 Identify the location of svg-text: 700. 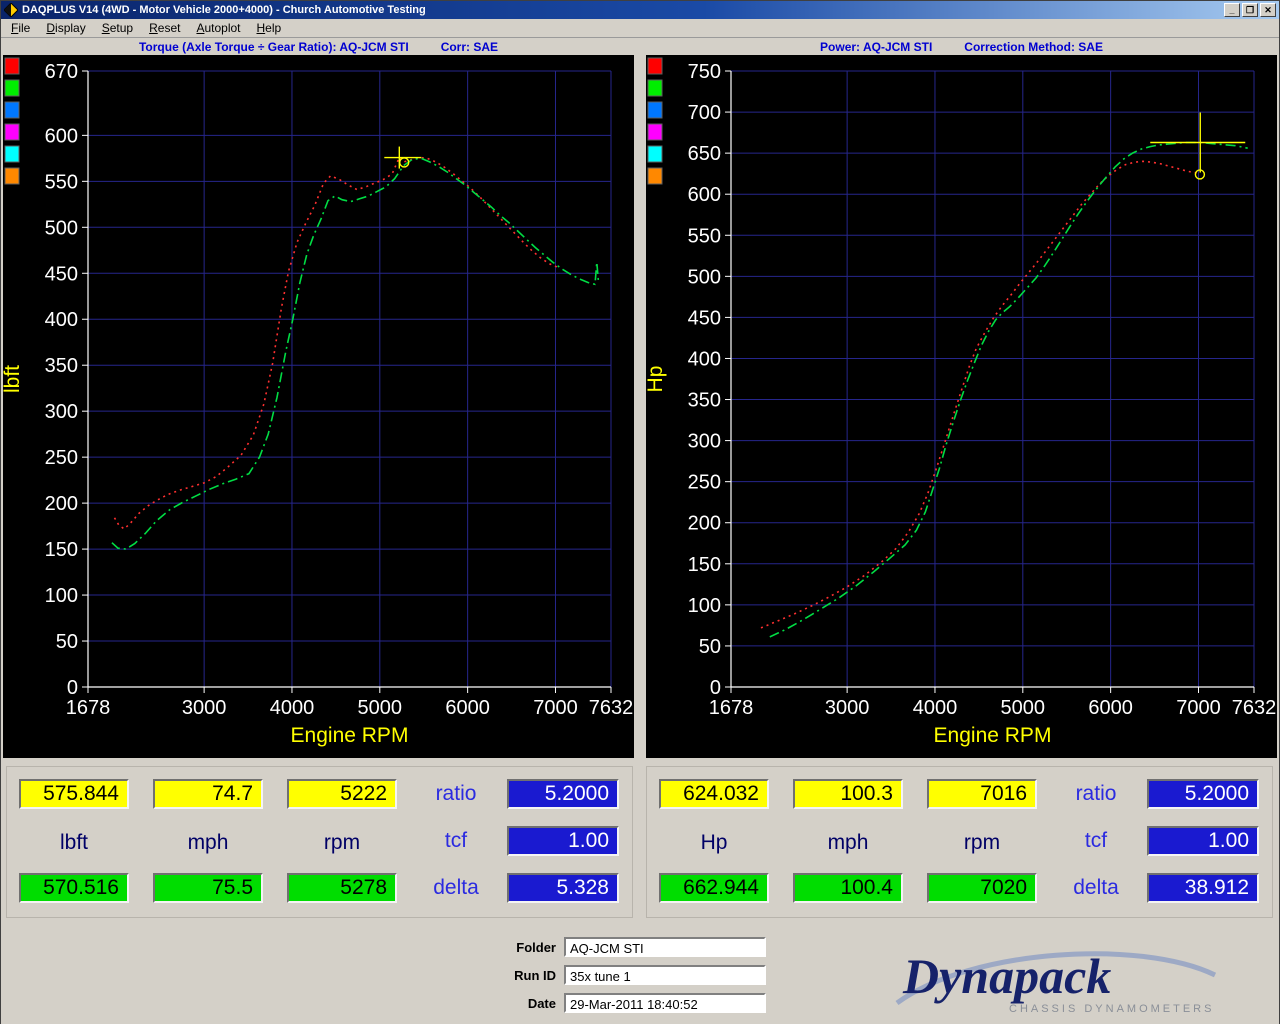
(704, 113).